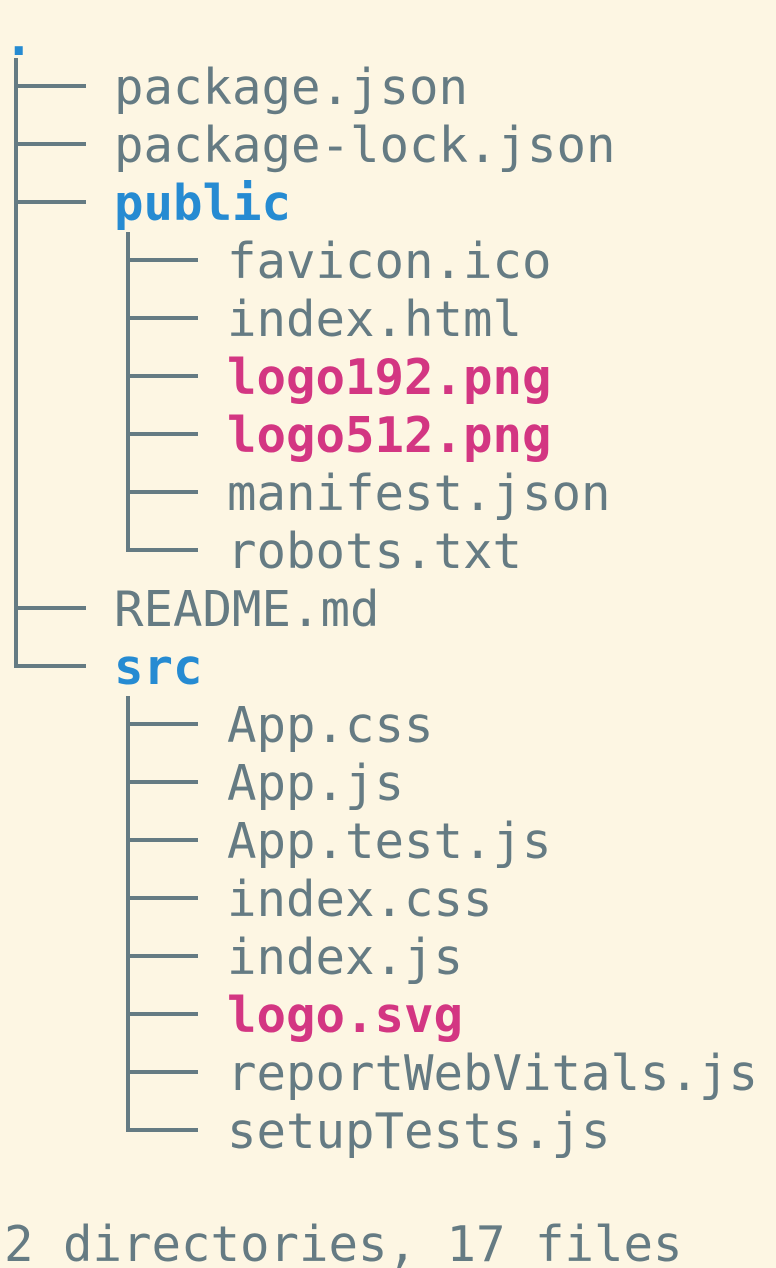 The image size is (776, 1268). Describe the element at coordinates (128, 913) in the screenshot. I see `tree-connector-src` at that location.